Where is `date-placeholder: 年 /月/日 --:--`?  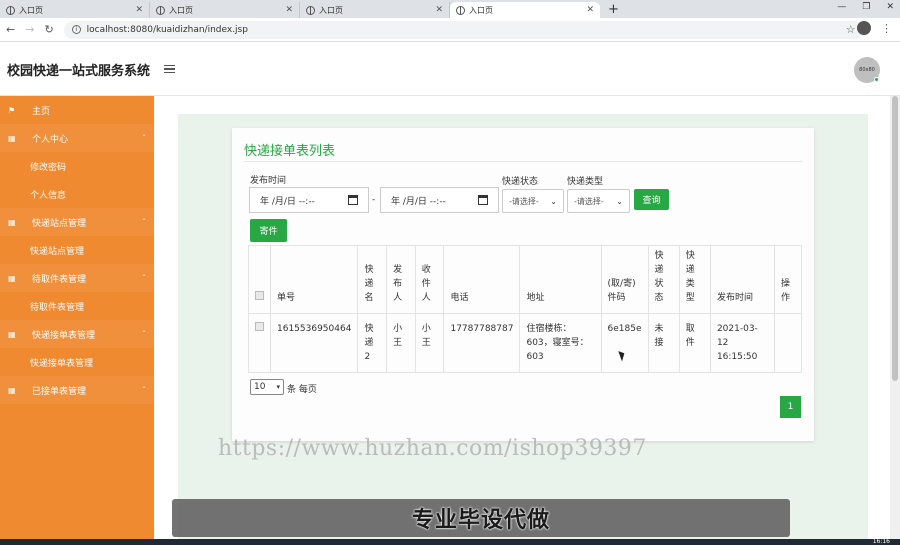 date-placeholder: 年 /月/日 --:-- is located at coordinates (287, 201).